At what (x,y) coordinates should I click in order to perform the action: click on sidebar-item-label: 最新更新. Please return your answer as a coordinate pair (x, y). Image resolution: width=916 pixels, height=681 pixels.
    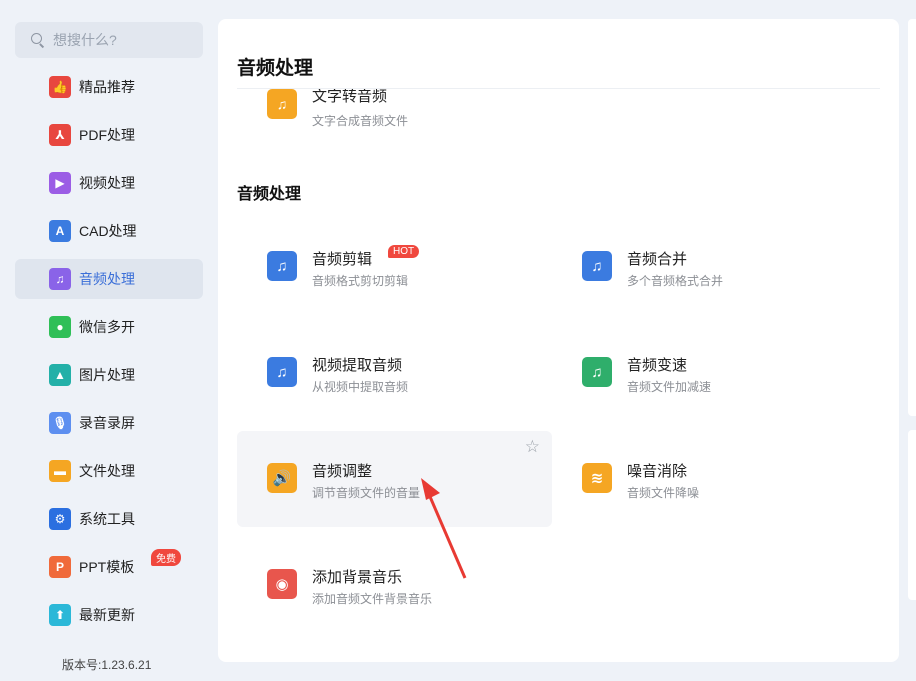
    Looking at the image, I should click on (107, 615).